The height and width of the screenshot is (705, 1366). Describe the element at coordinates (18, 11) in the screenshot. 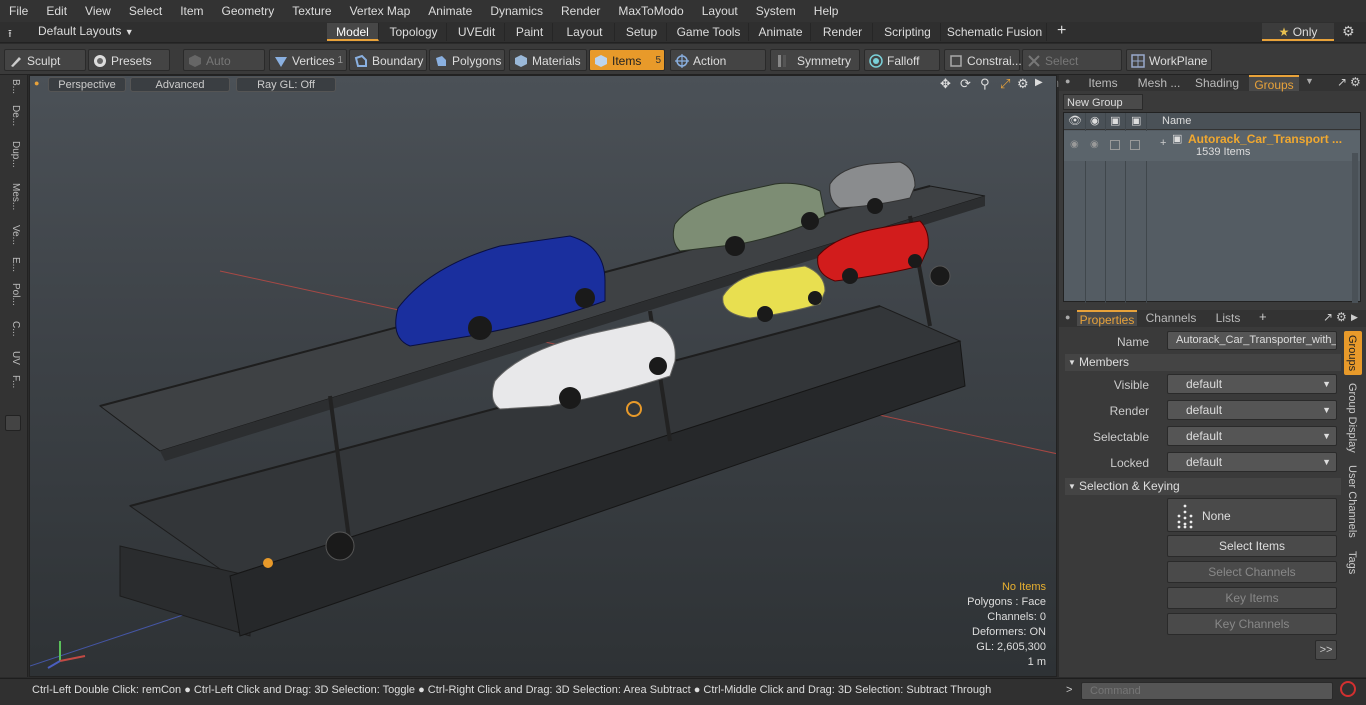

I see `menu-file: File` at that location.